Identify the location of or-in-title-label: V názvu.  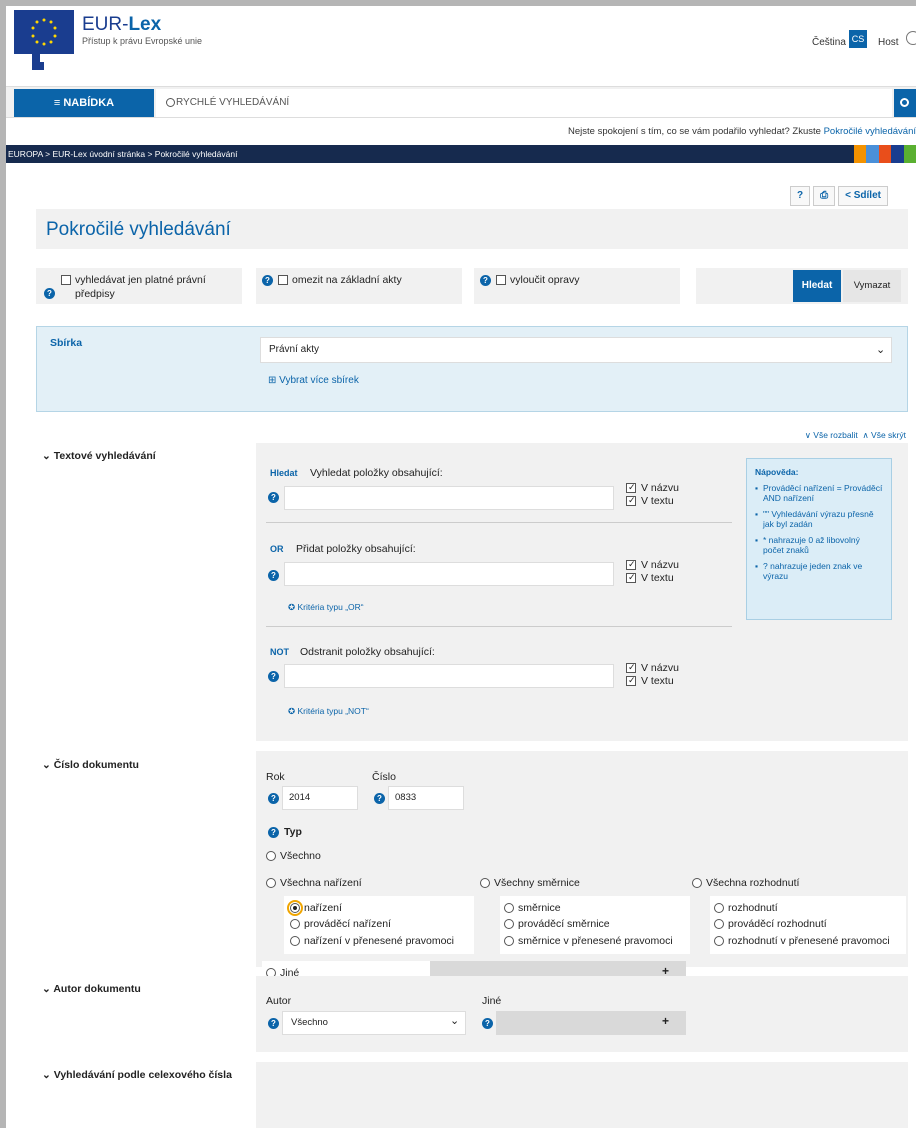
(660, 565).